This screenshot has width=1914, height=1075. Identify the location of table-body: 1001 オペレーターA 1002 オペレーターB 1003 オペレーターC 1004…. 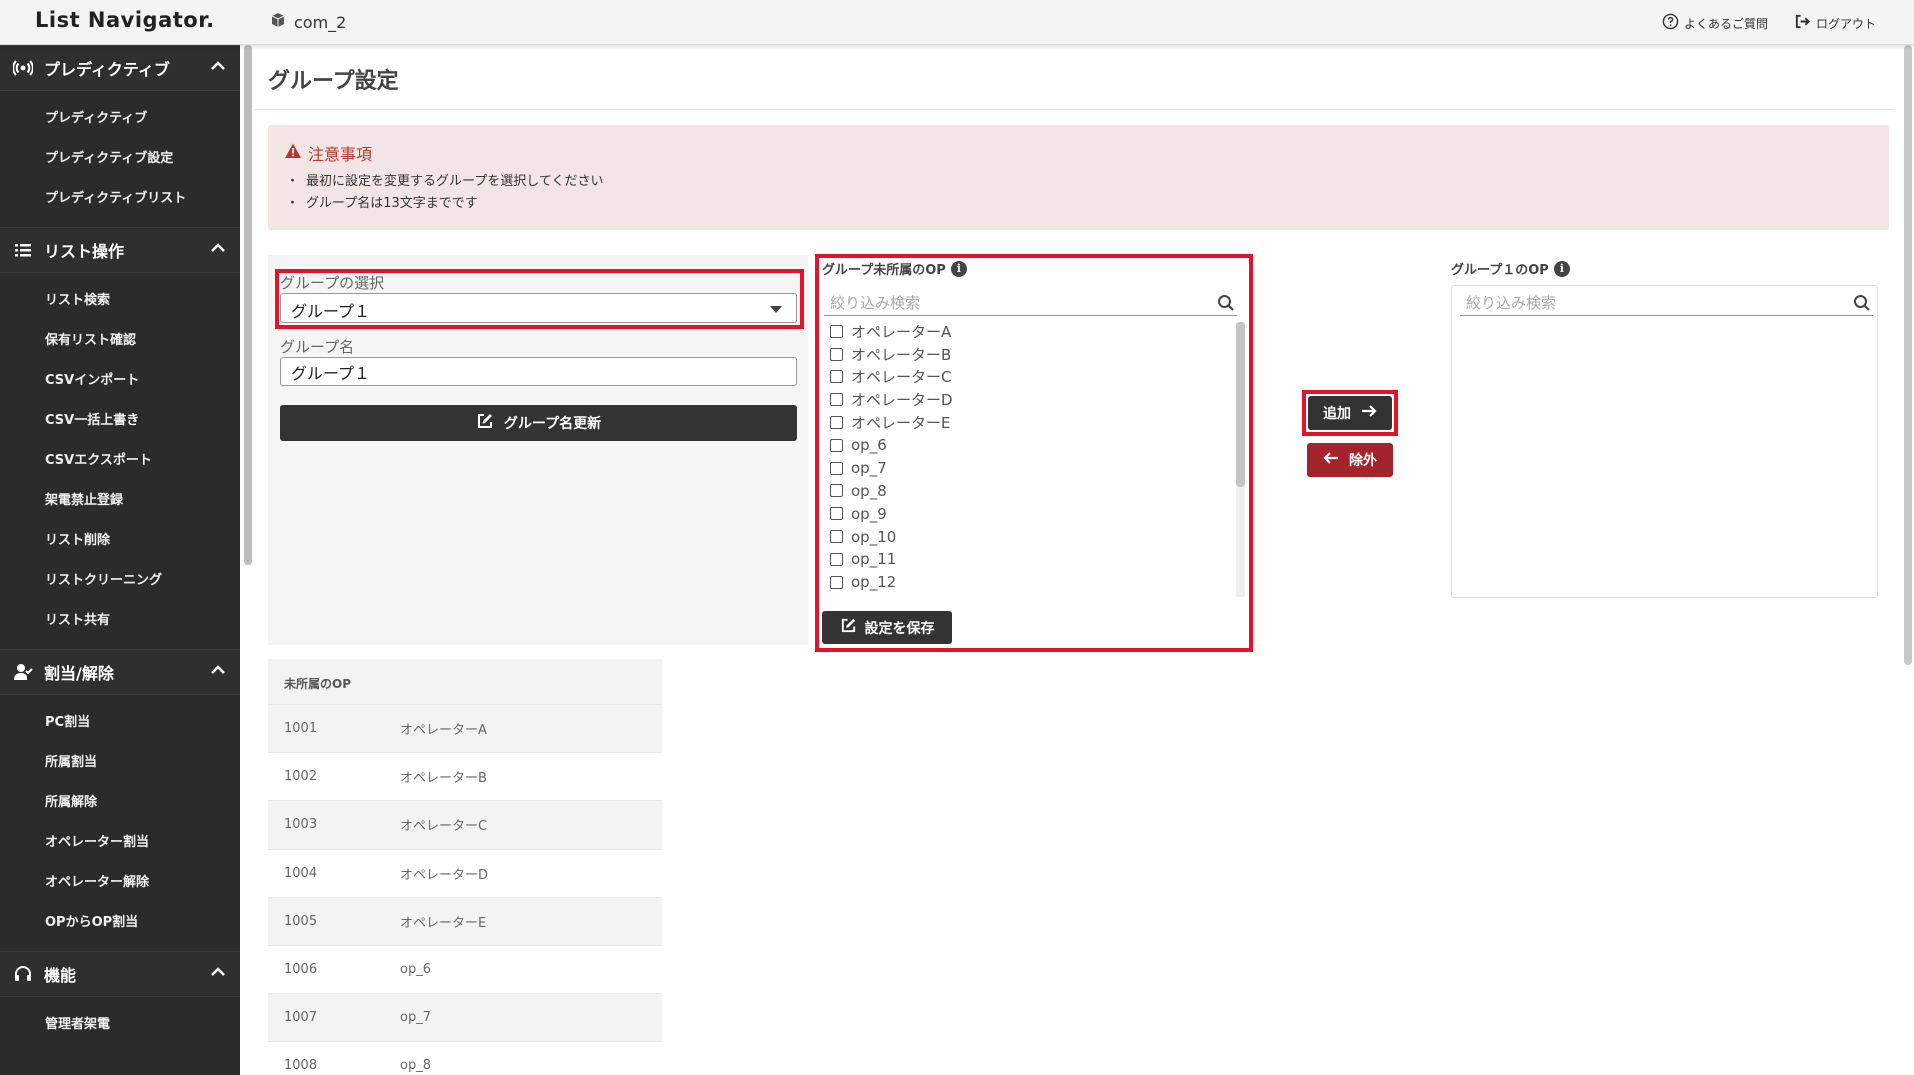
(465, 889).